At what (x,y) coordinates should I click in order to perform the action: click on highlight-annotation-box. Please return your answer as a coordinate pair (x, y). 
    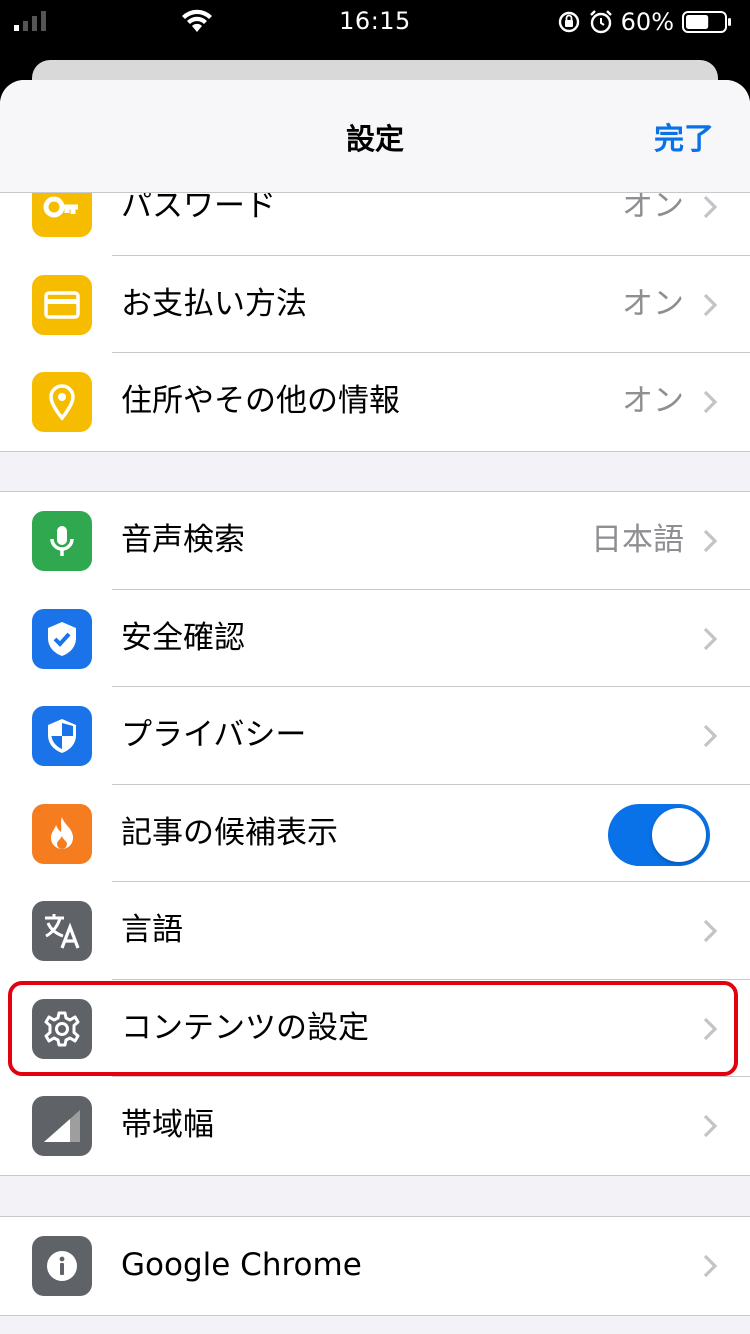
    Looking at the image, I should click on (373, 1028).